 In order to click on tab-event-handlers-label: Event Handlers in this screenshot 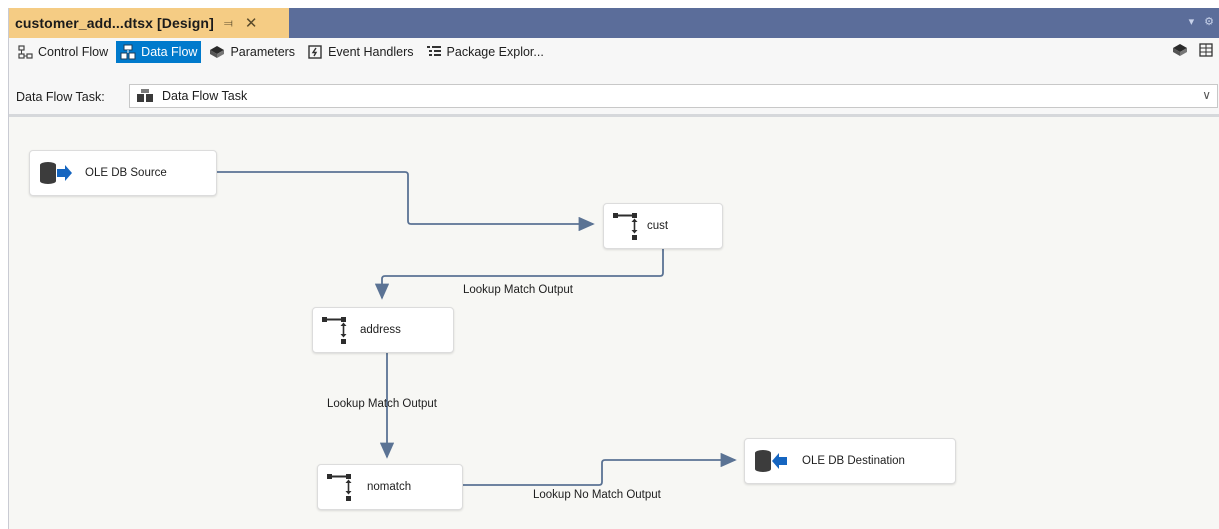, I will do `click(371, 52)`.